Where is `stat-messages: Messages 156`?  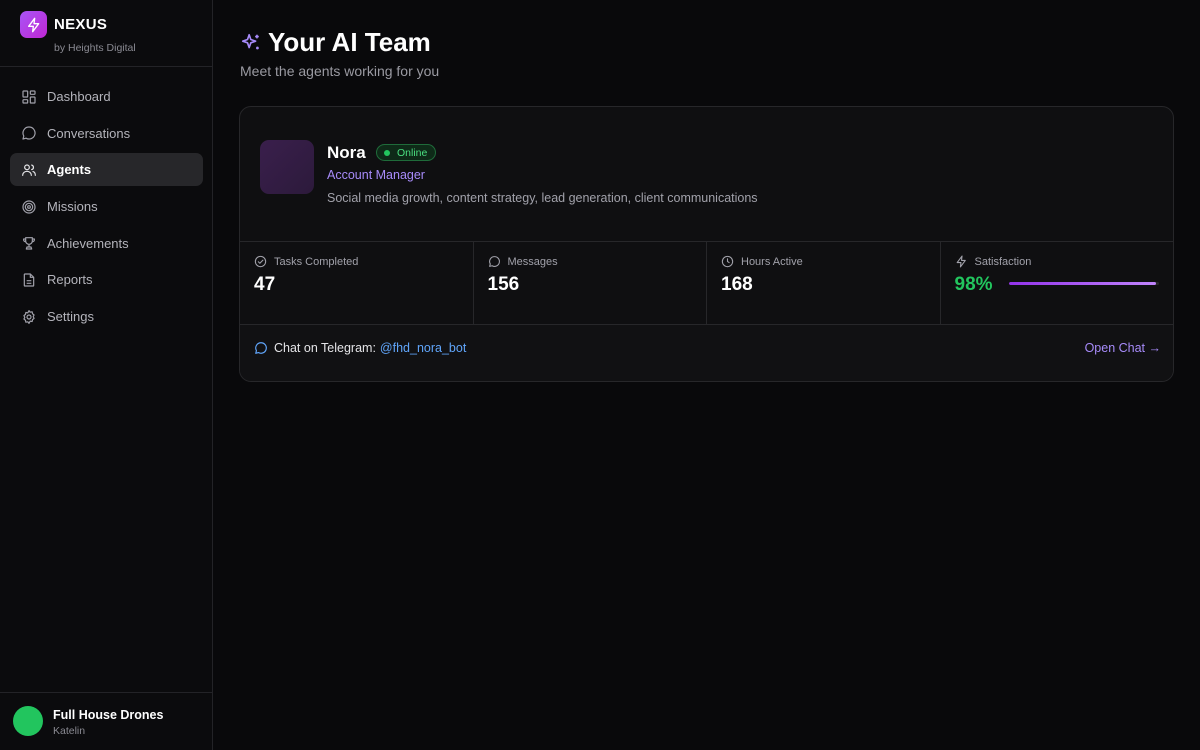 stat-messages: Messages 156 is located at coordinates (590, 283).